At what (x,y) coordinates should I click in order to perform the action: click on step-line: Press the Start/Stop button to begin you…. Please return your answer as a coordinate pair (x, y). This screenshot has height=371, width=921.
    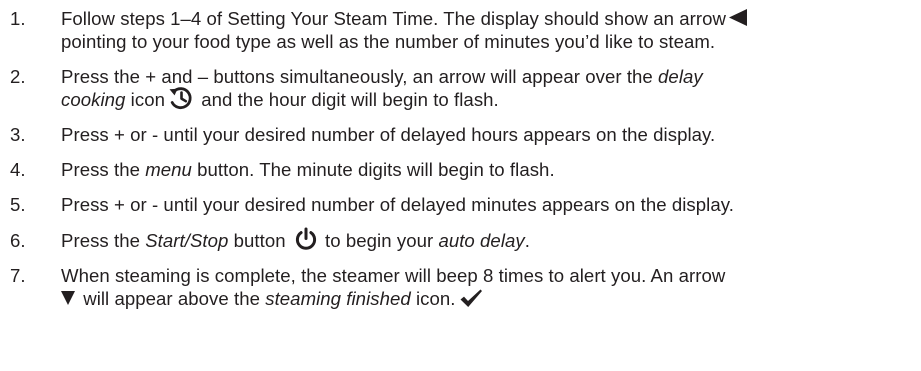
    Looking at the image, I should click on (491, 239).